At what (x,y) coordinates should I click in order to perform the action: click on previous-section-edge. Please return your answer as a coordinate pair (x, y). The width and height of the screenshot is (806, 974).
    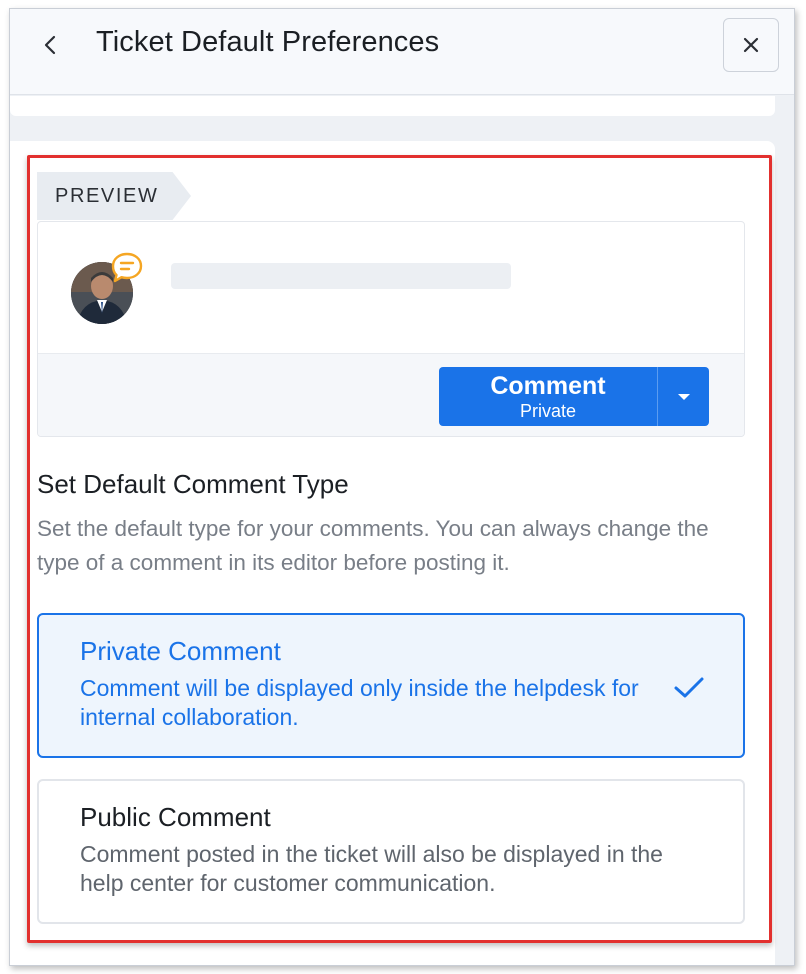
    Looking at the image, I should click on (392, 106).